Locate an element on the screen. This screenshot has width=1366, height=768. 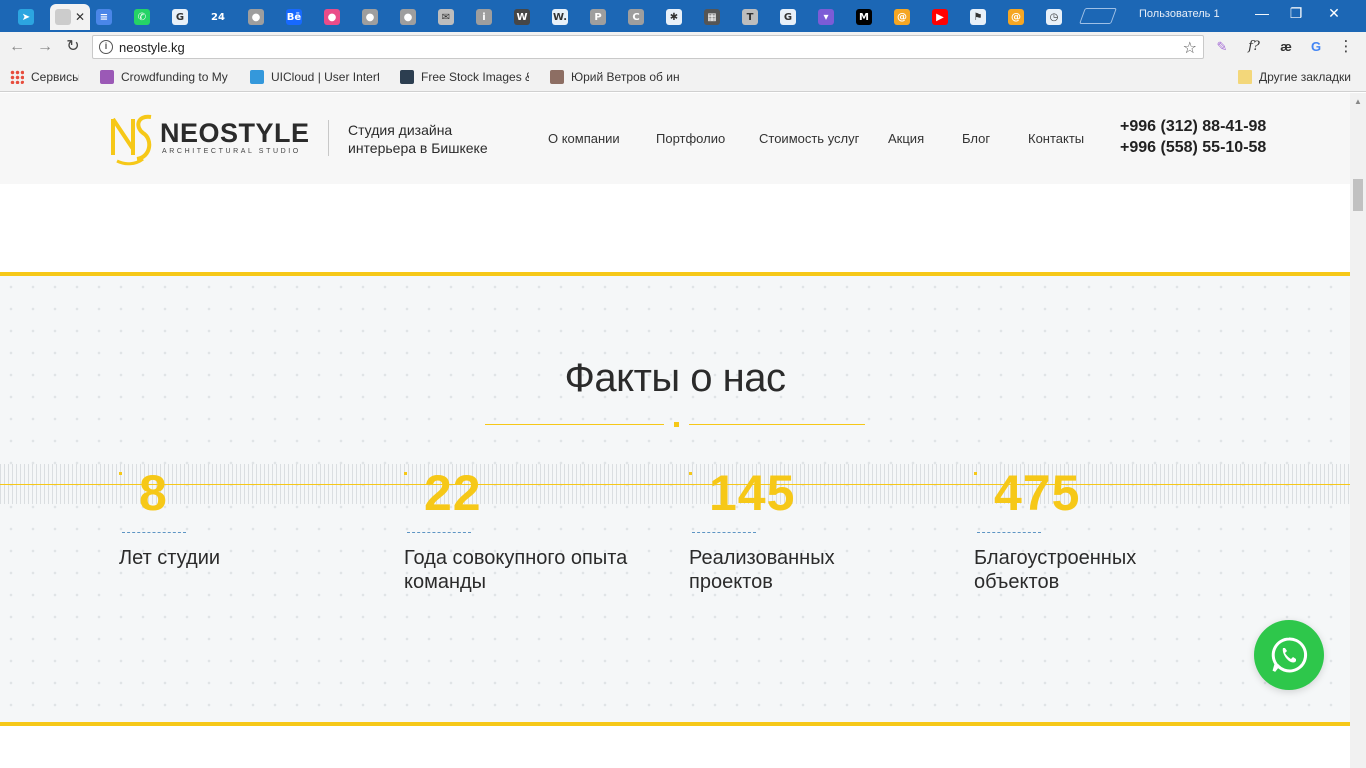
close-window-icon: ✕ is located at coordinates (1334, 13).